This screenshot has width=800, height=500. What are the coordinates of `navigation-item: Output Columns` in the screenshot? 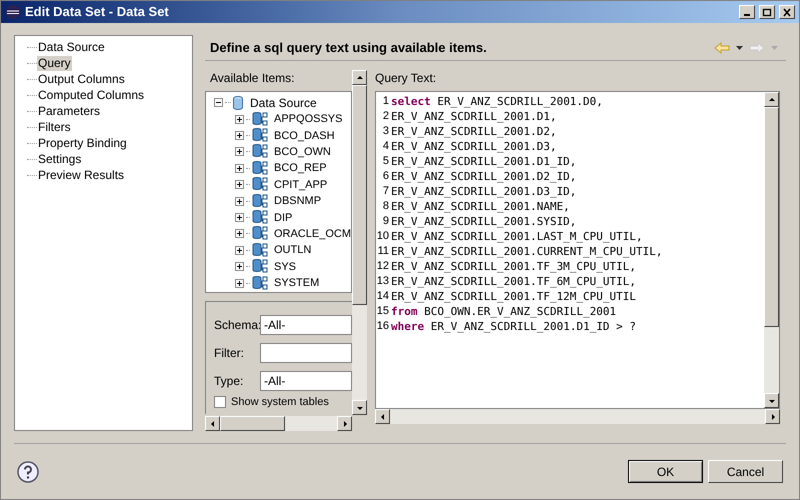 It's located at (81, 79).